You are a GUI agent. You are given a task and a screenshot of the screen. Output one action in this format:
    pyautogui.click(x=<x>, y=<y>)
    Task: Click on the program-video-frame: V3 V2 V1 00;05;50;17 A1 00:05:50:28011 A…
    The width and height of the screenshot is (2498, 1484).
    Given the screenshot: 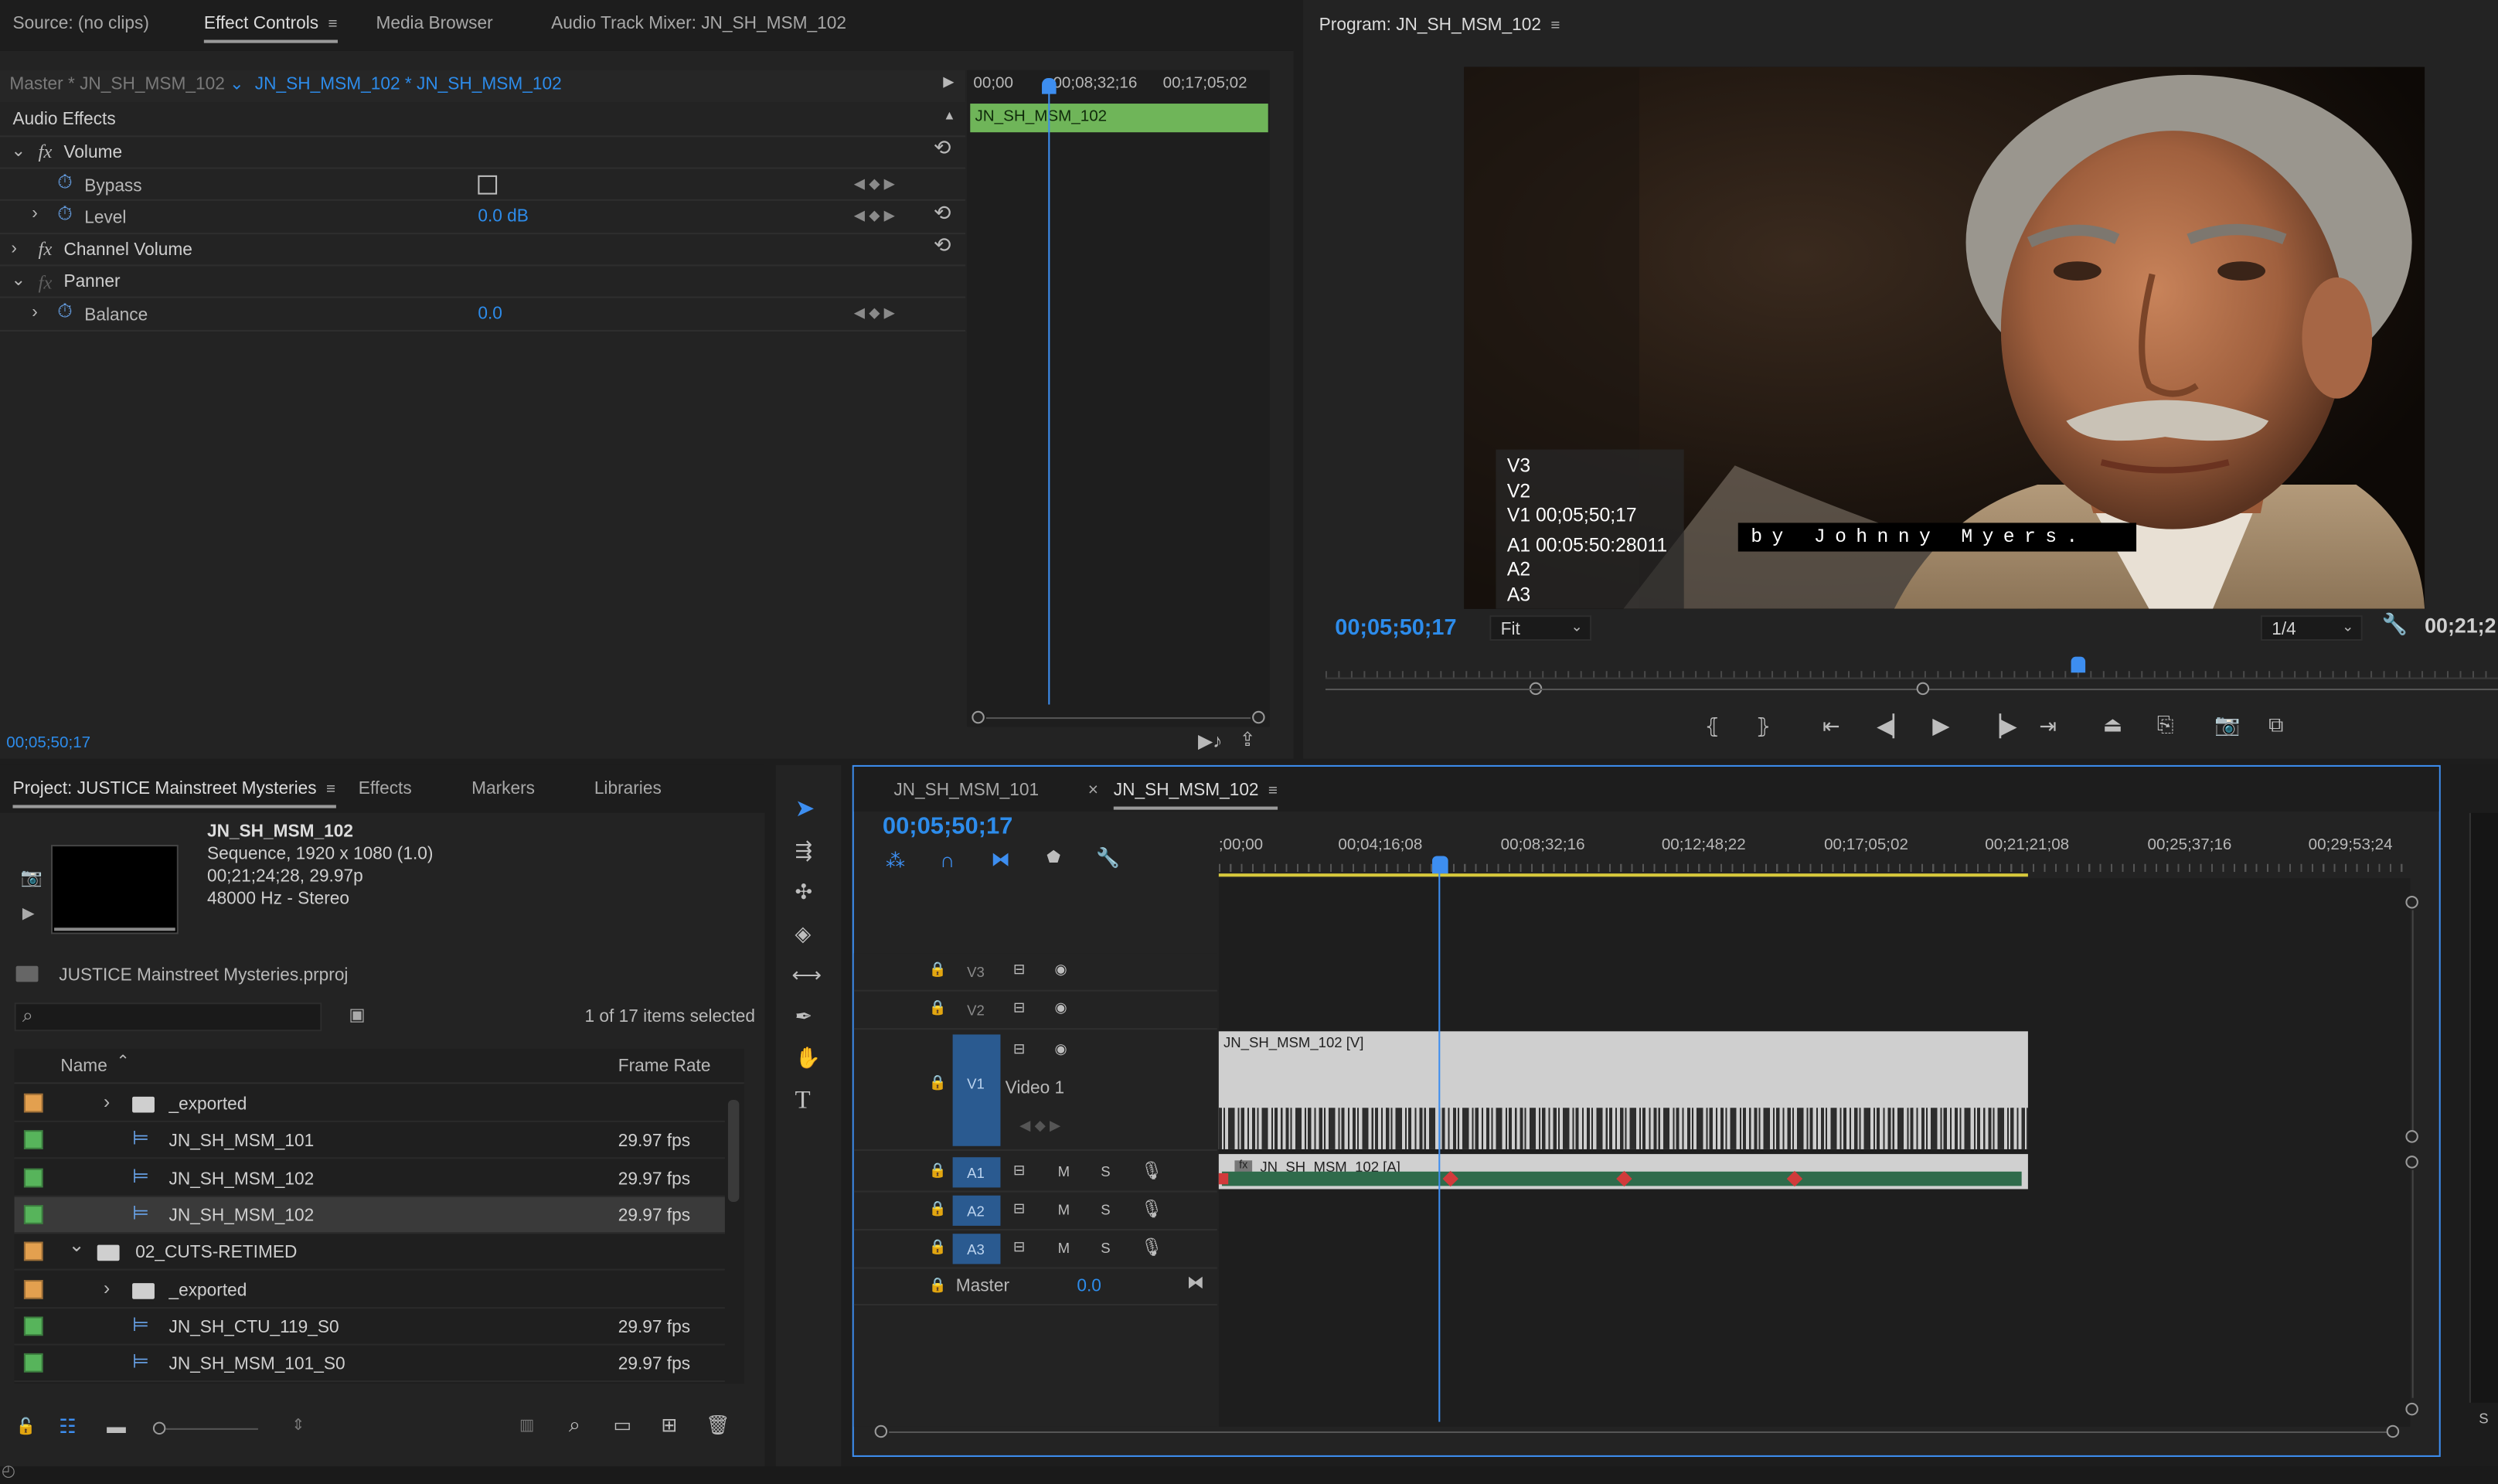 What is the action you would take?
    pyautogui.click(x=1944, y=337)
    